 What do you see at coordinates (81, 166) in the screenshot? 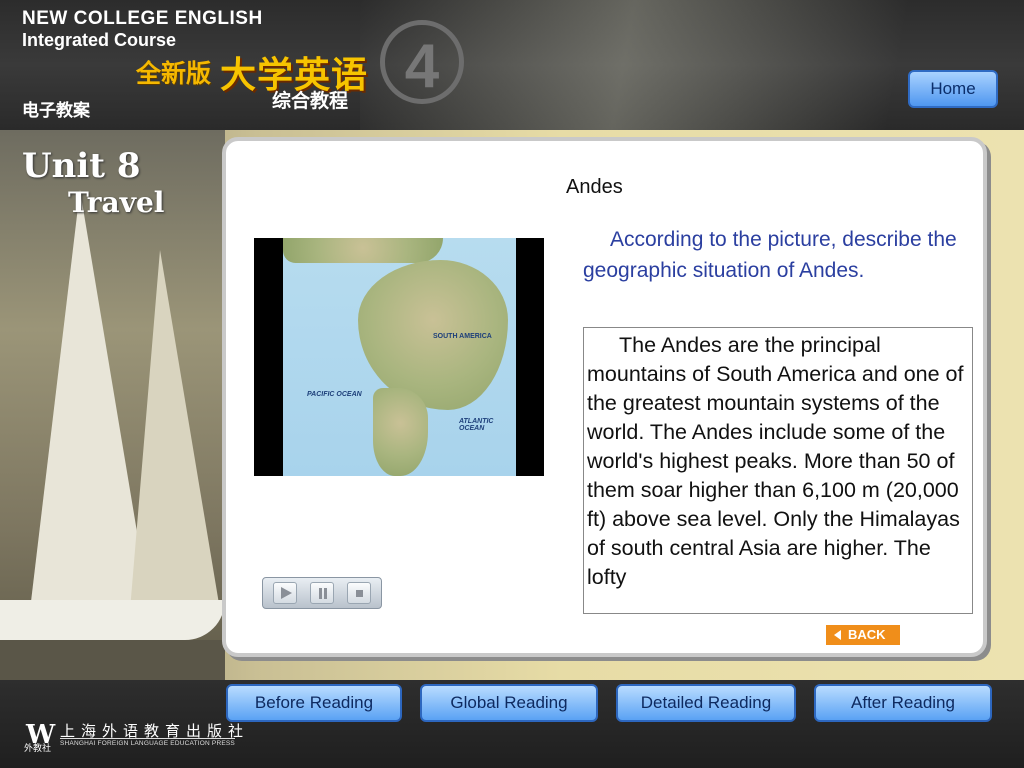
I see `unit-number: Unit 8` at bounding box center [81, 166].